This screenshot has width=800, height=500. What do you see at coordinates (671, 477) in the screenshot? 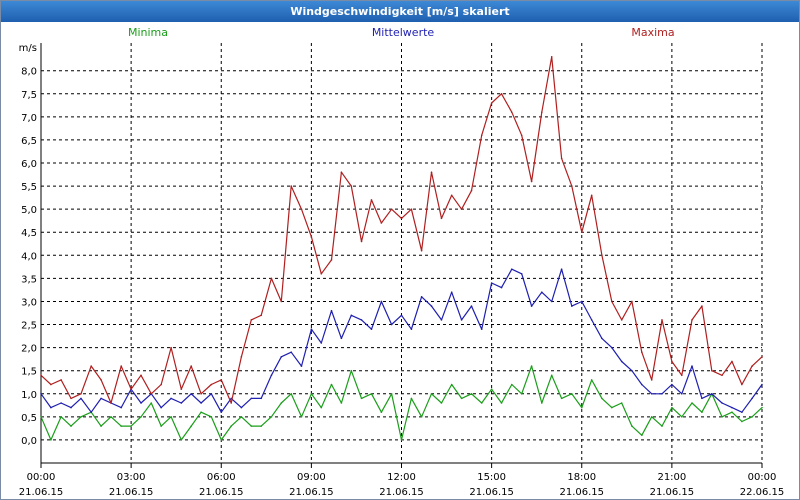
I see `x-tick-time: 21:00` at bounding box center [671, 477].